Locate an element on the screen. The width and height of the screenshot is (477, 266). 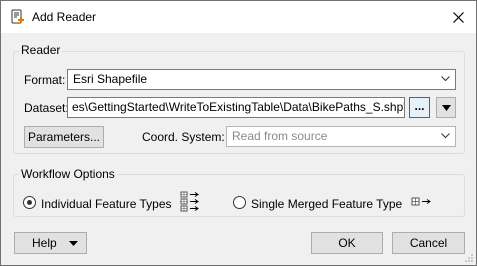
ok-button: OK is located at coordinates (347, 243).